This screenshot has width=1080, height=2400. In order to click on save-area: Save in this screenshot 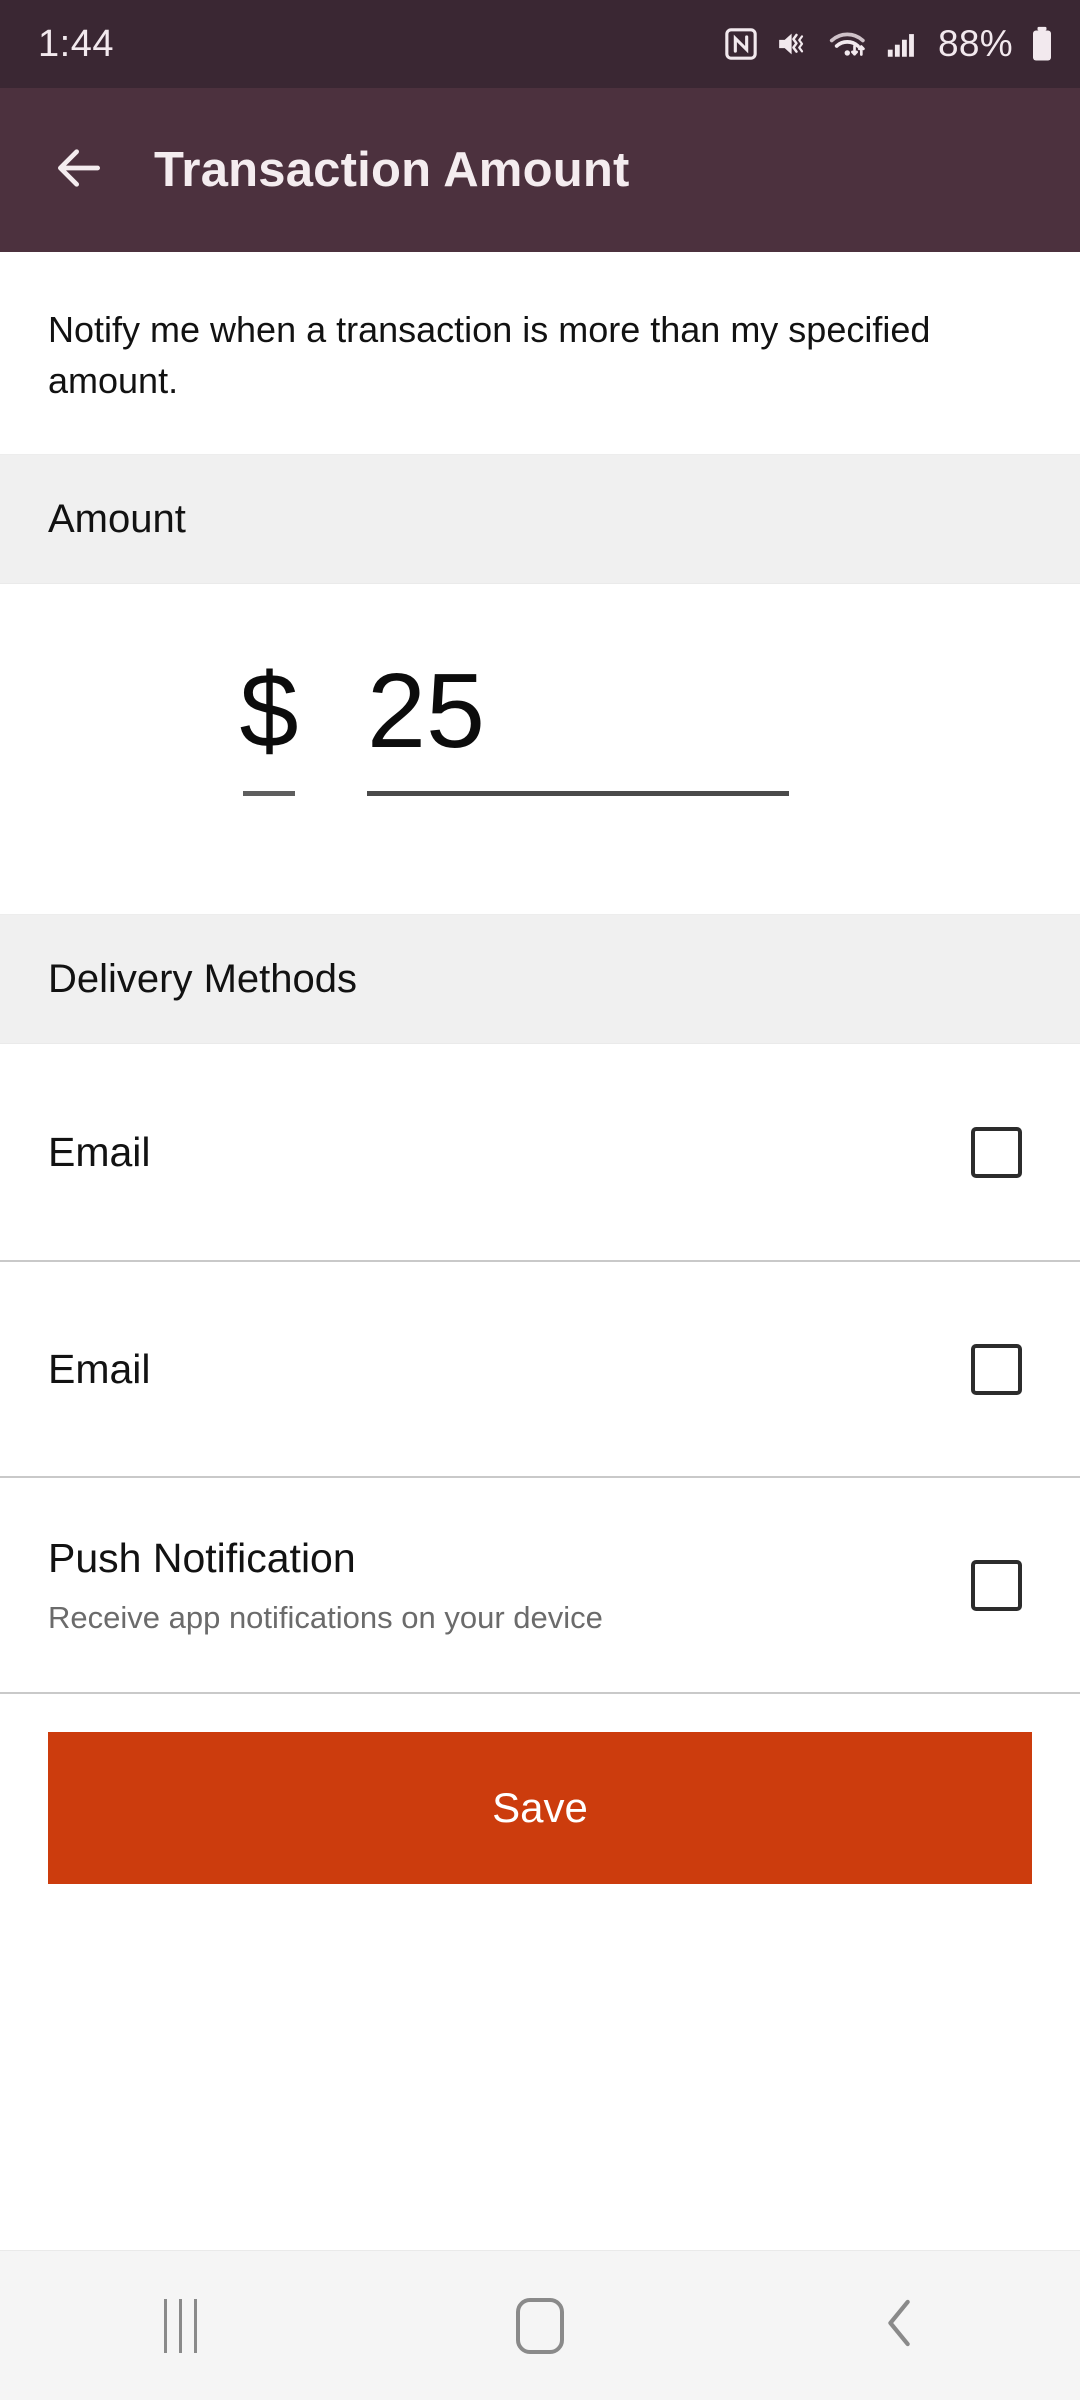, I will do `click(540, 1789)`.